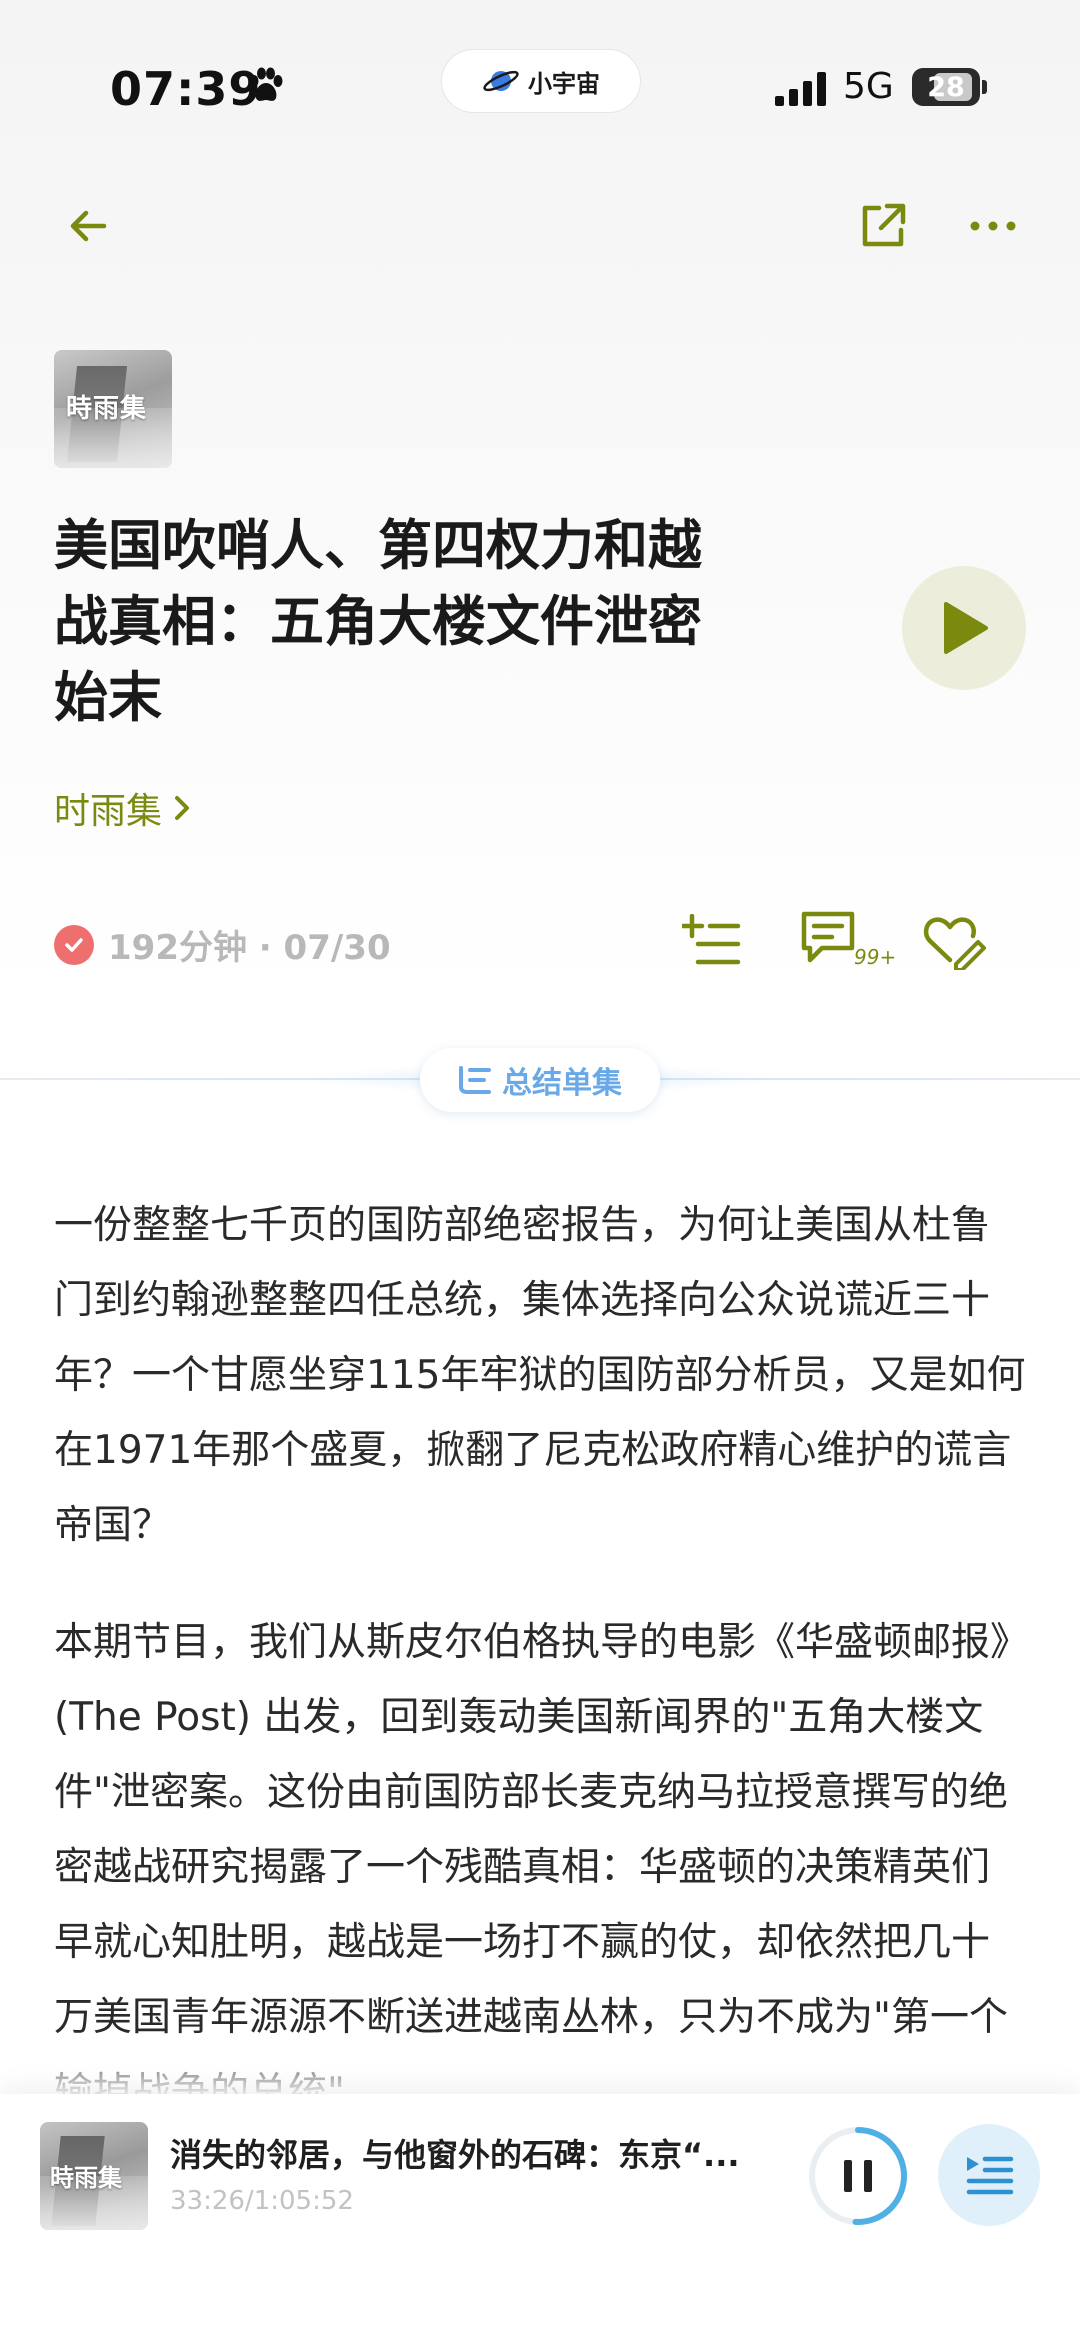 Image resolution: width=1080 pixels, height=2348 pixels. Describe the element at coordinates (475, 1080) in the screenshot. I see `summary-icon` at that location.